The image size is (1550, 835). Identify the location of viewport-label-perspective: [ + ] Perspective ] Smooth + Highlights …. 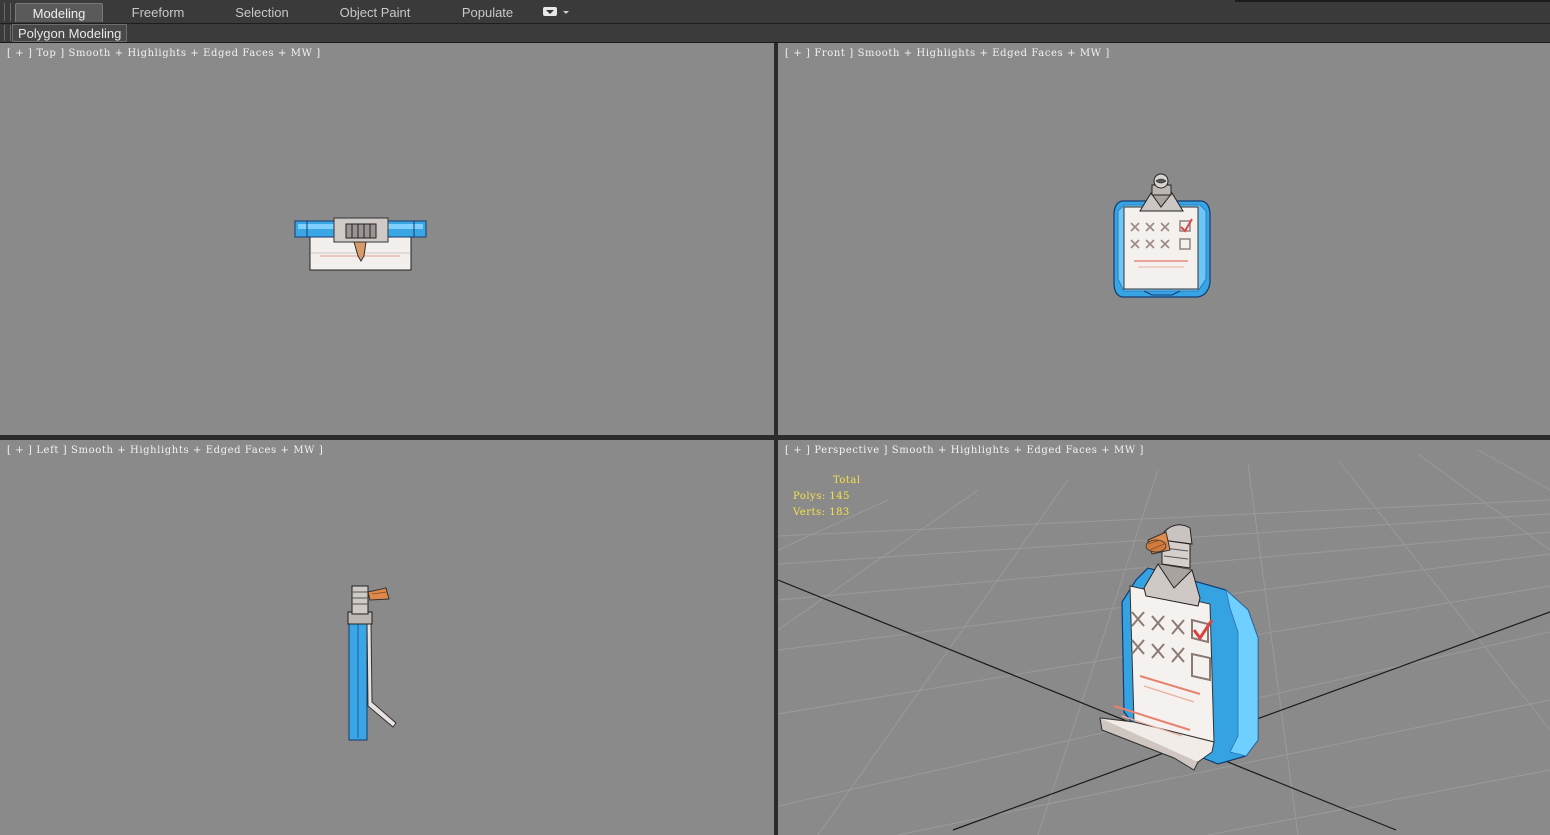
(964, 450).